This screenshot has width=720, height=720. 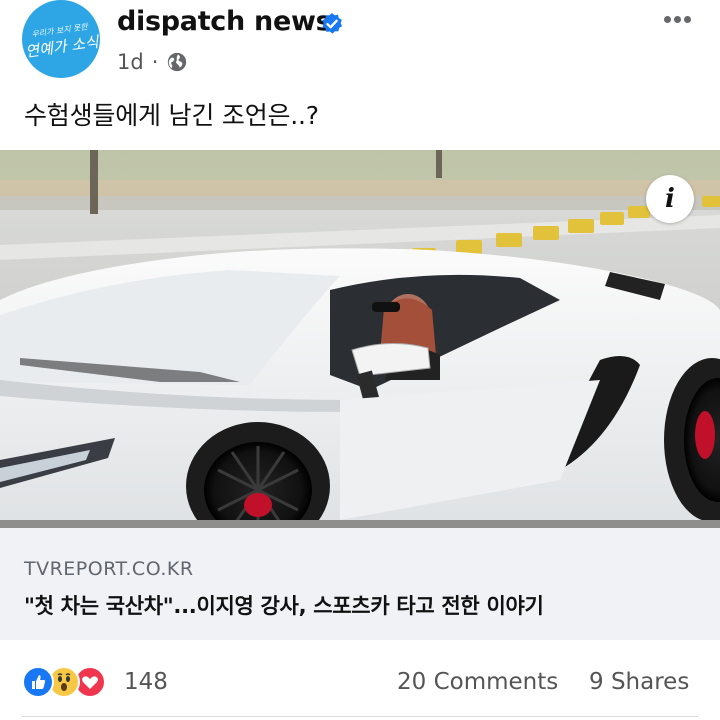 I want to click on link-domain: TVREPORT.CO.KR, so click(x=109, y=569).